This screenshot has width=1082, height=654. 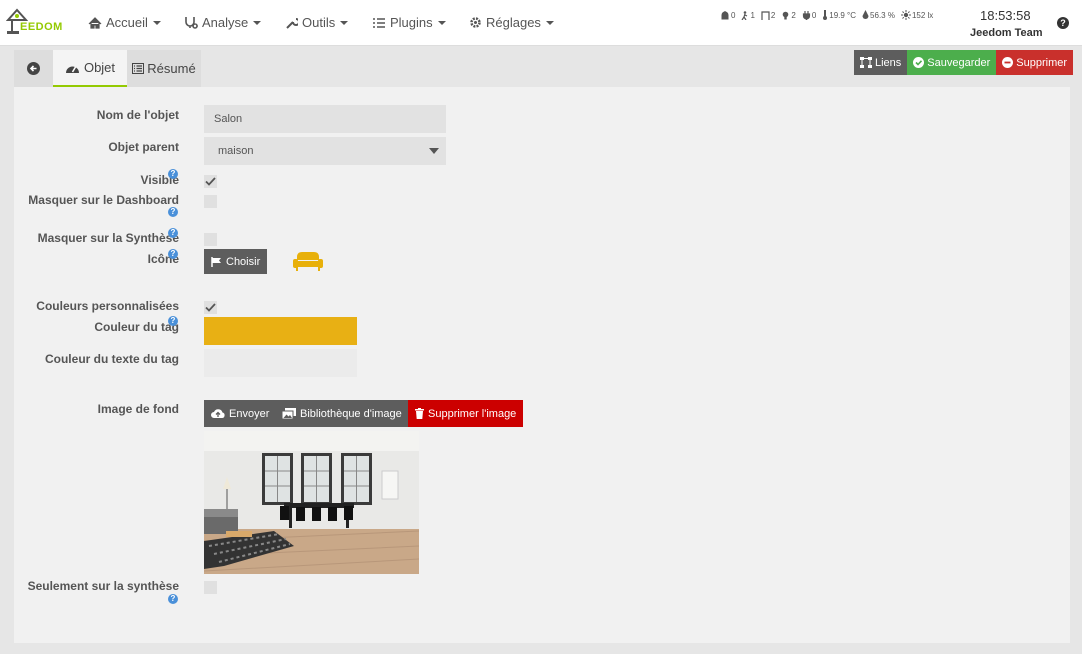 I want to click on image-library-button: Bibliothèque d'image, so click(x=342, y=413).